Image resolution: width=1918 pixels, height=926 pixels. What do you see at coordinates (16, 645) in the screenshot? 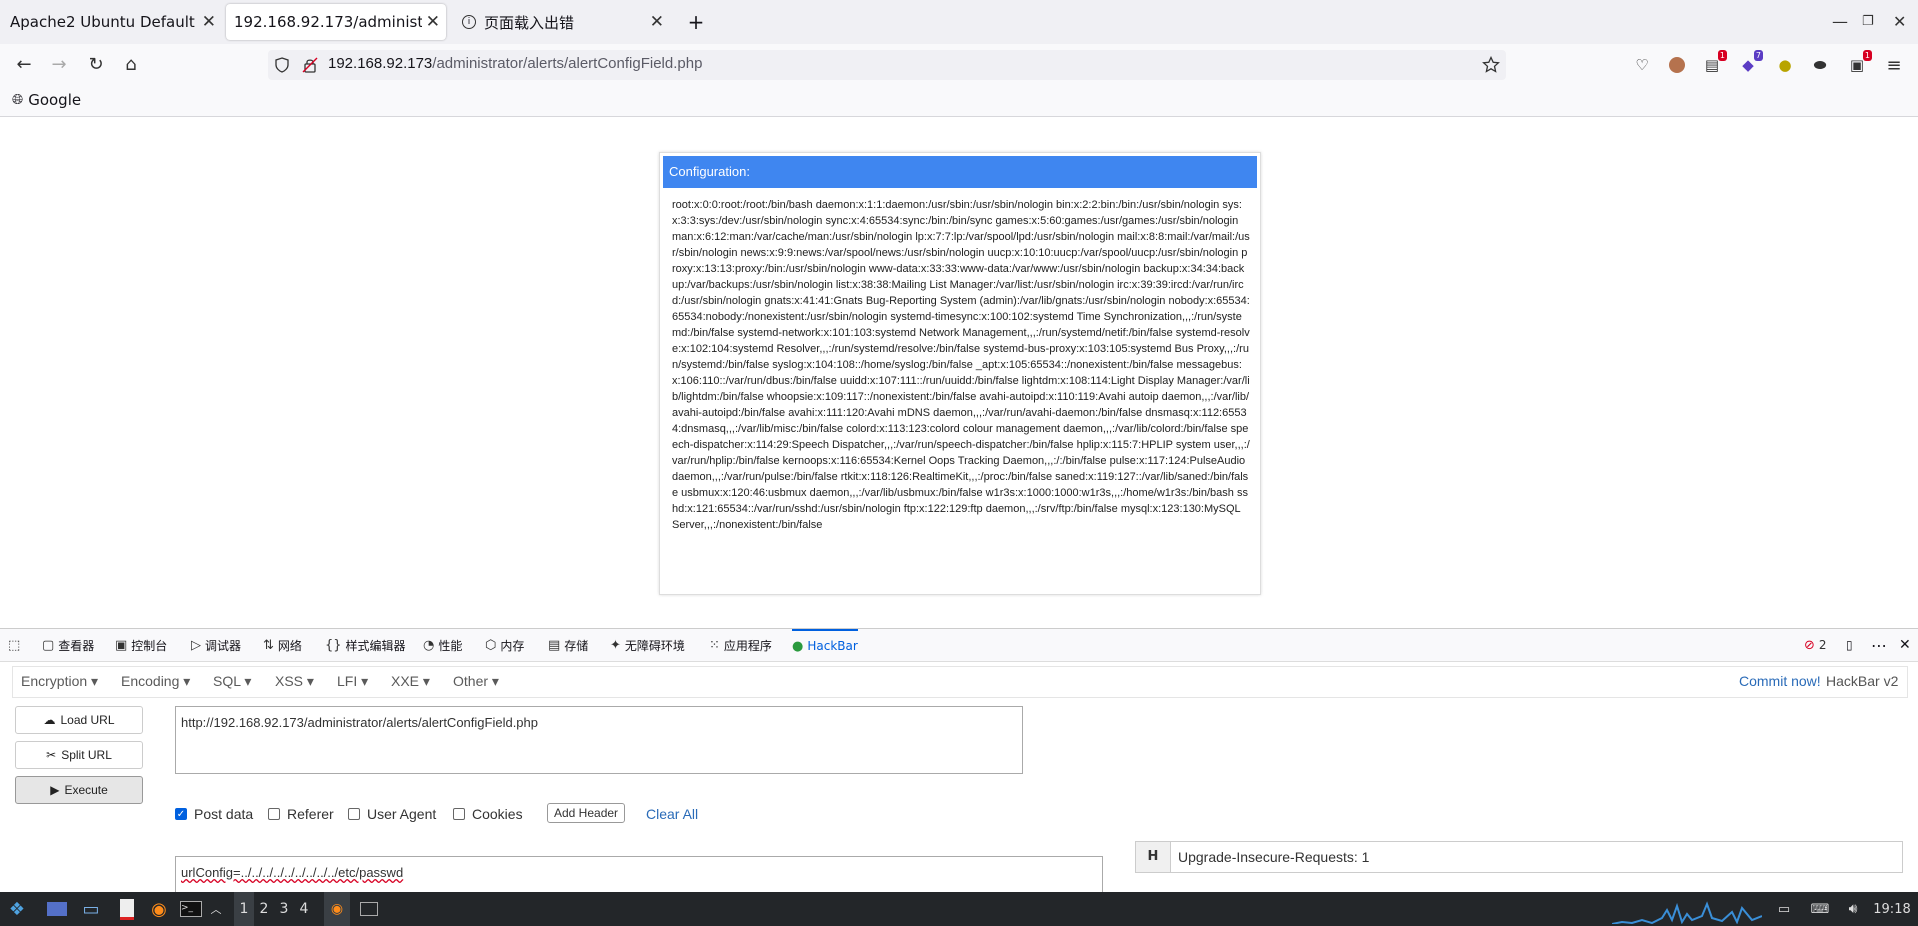
I see `element-picker-icon: ⬚` at bounding box center [16, 645].